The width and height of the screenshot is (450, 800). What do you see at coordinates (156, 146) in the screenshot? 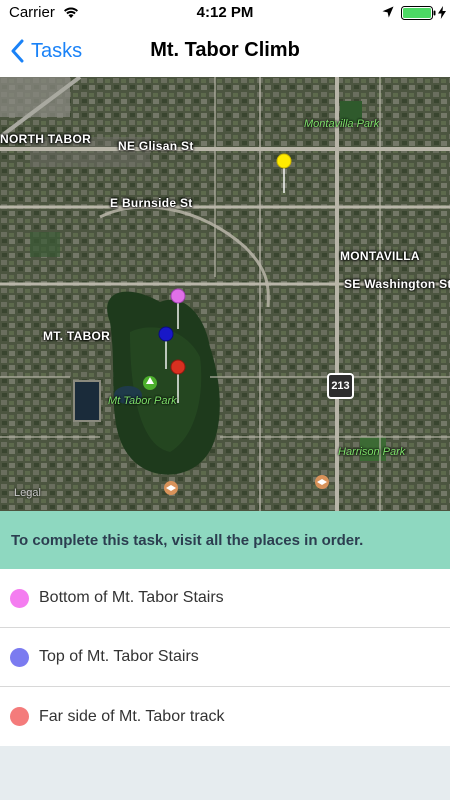
I see `street-label: NE Glisan St` at bounding box center [156, 146].